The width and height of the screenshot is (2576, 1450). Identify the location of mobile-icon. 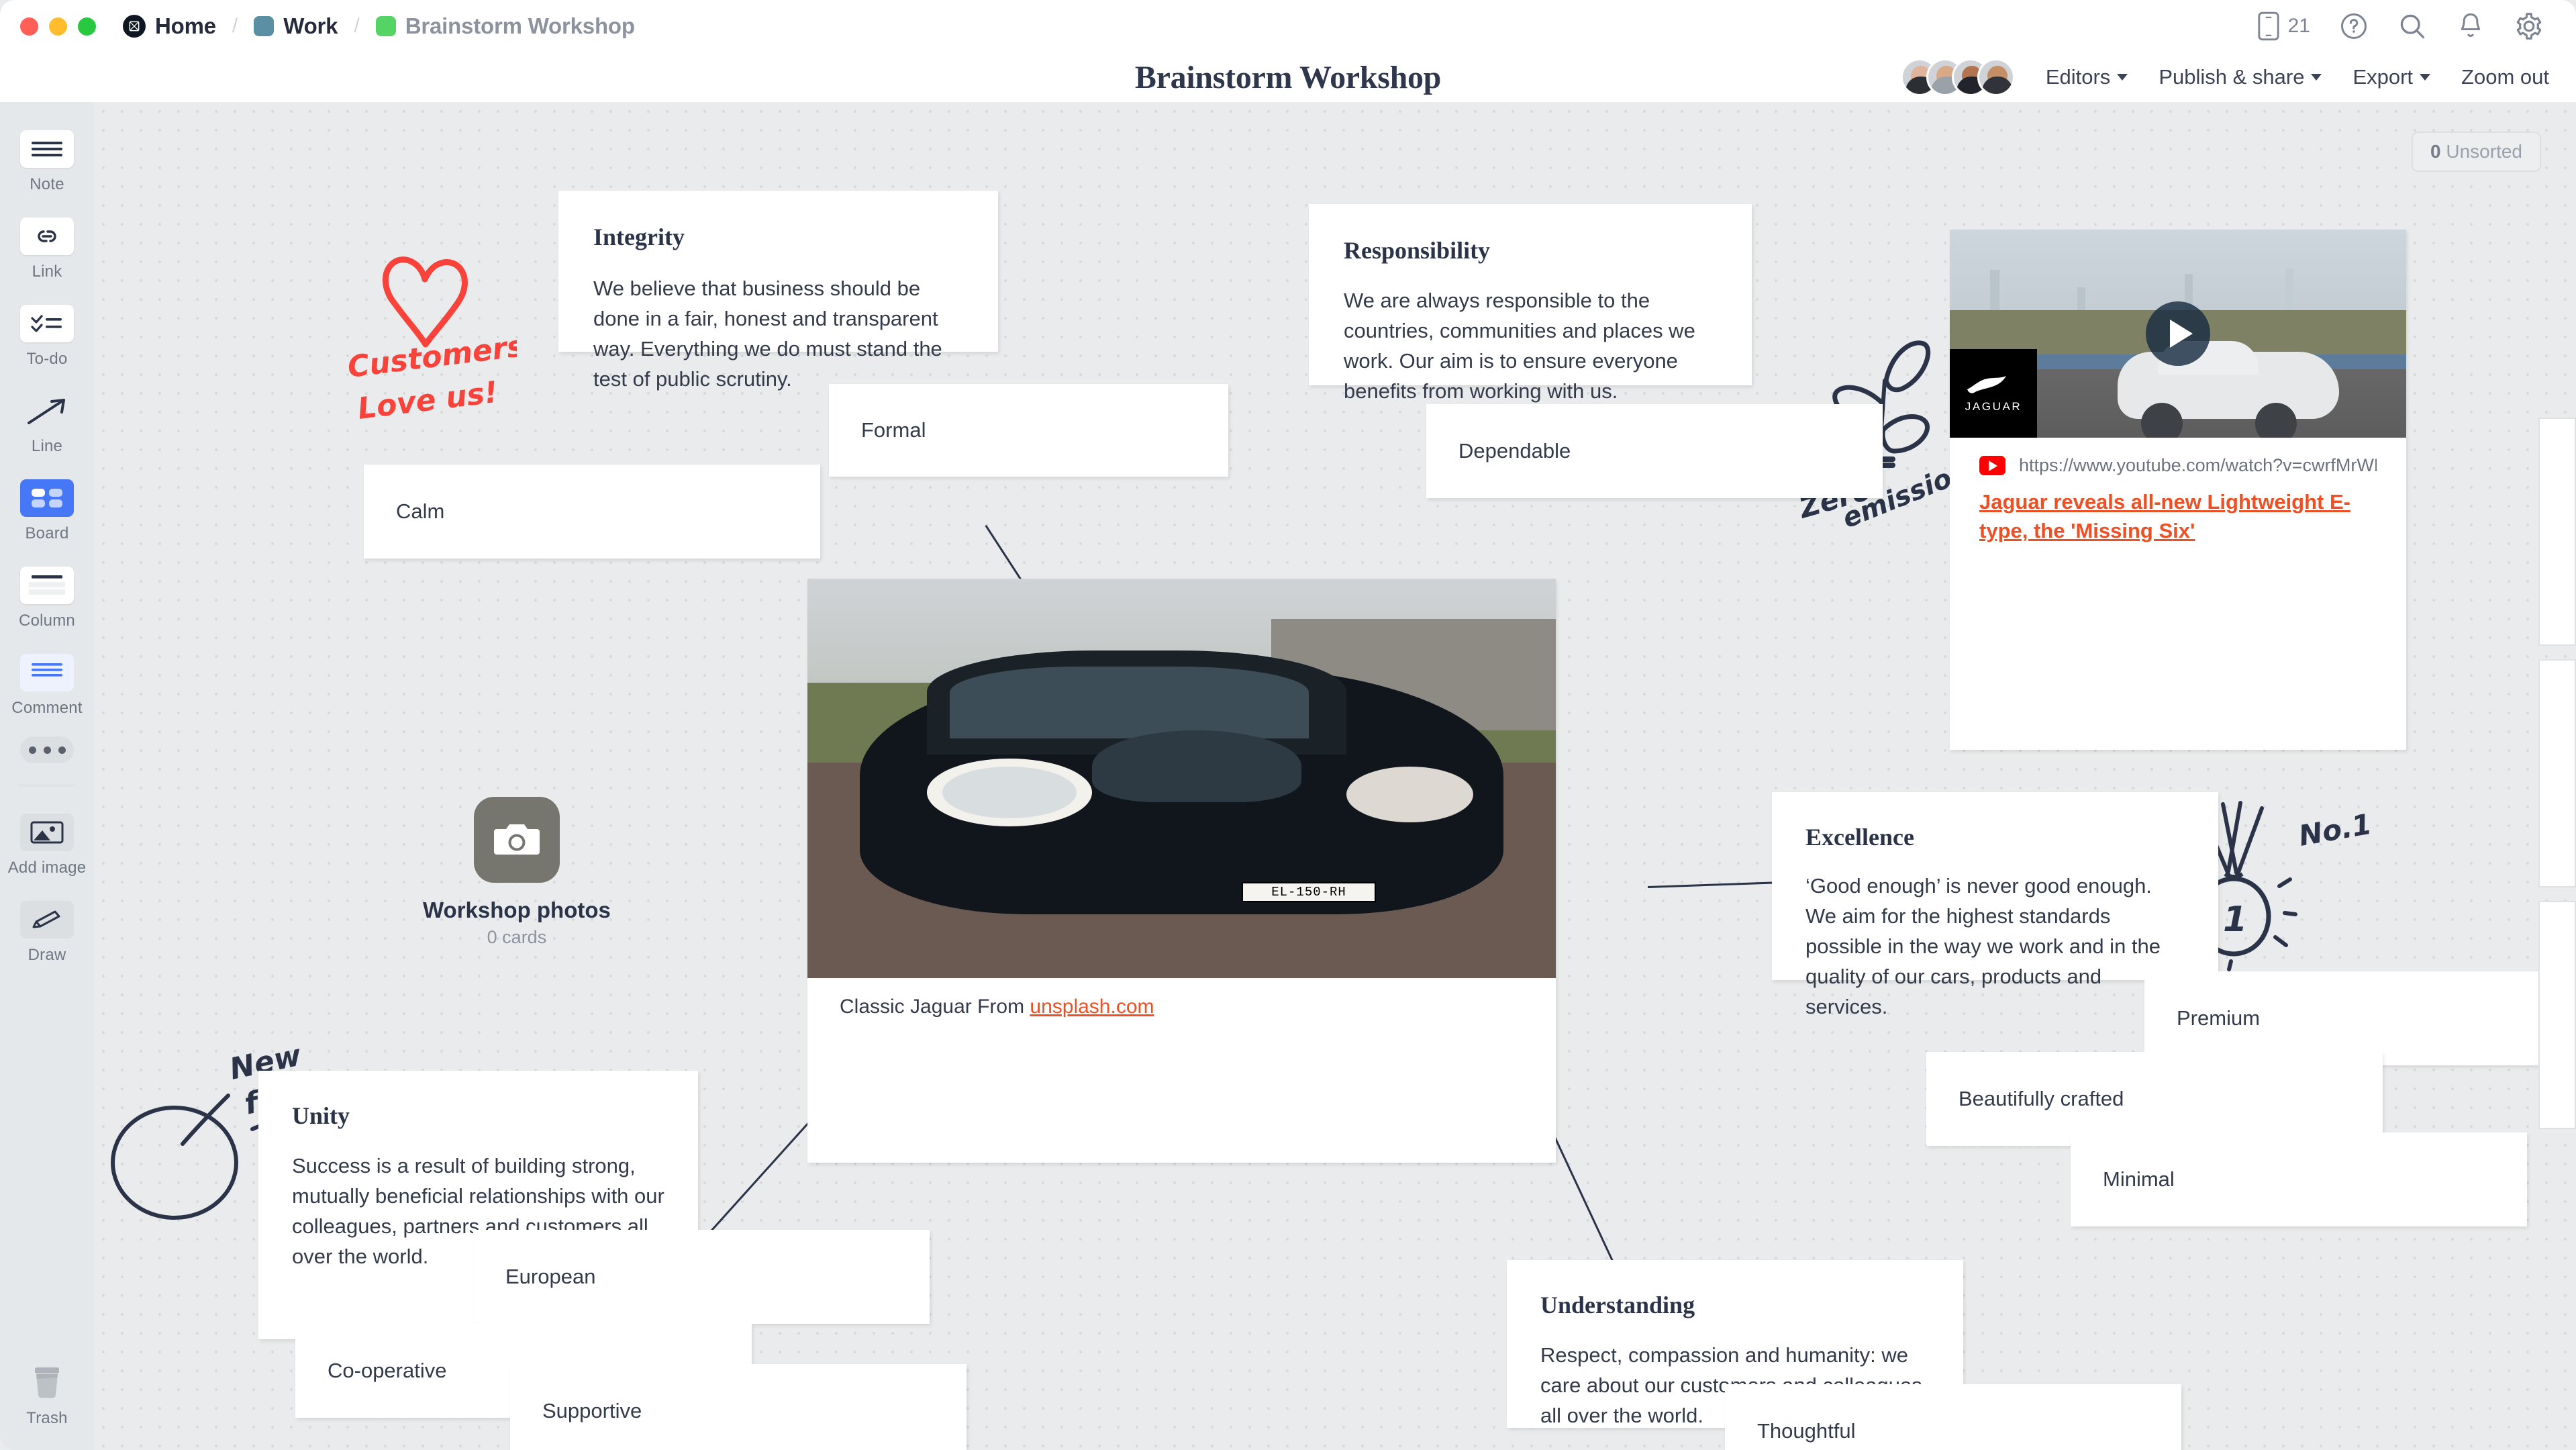
(2268, 26).